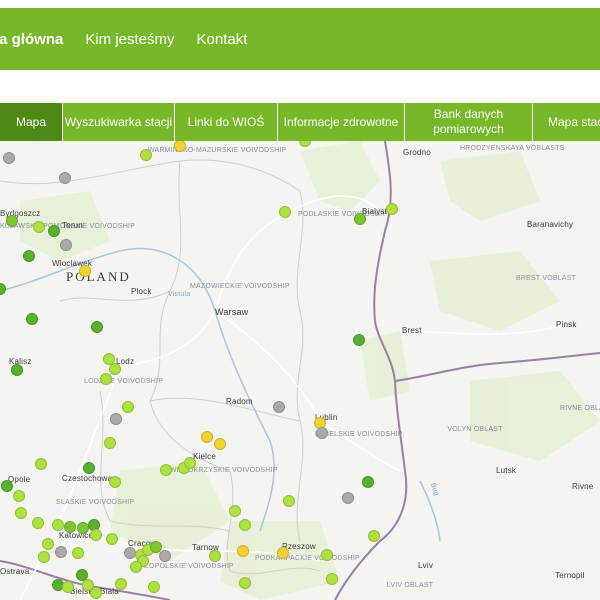 The height and width of the screenshot is (600, 600). I want to click on city-label-radom: Radom, so click(239, 401).